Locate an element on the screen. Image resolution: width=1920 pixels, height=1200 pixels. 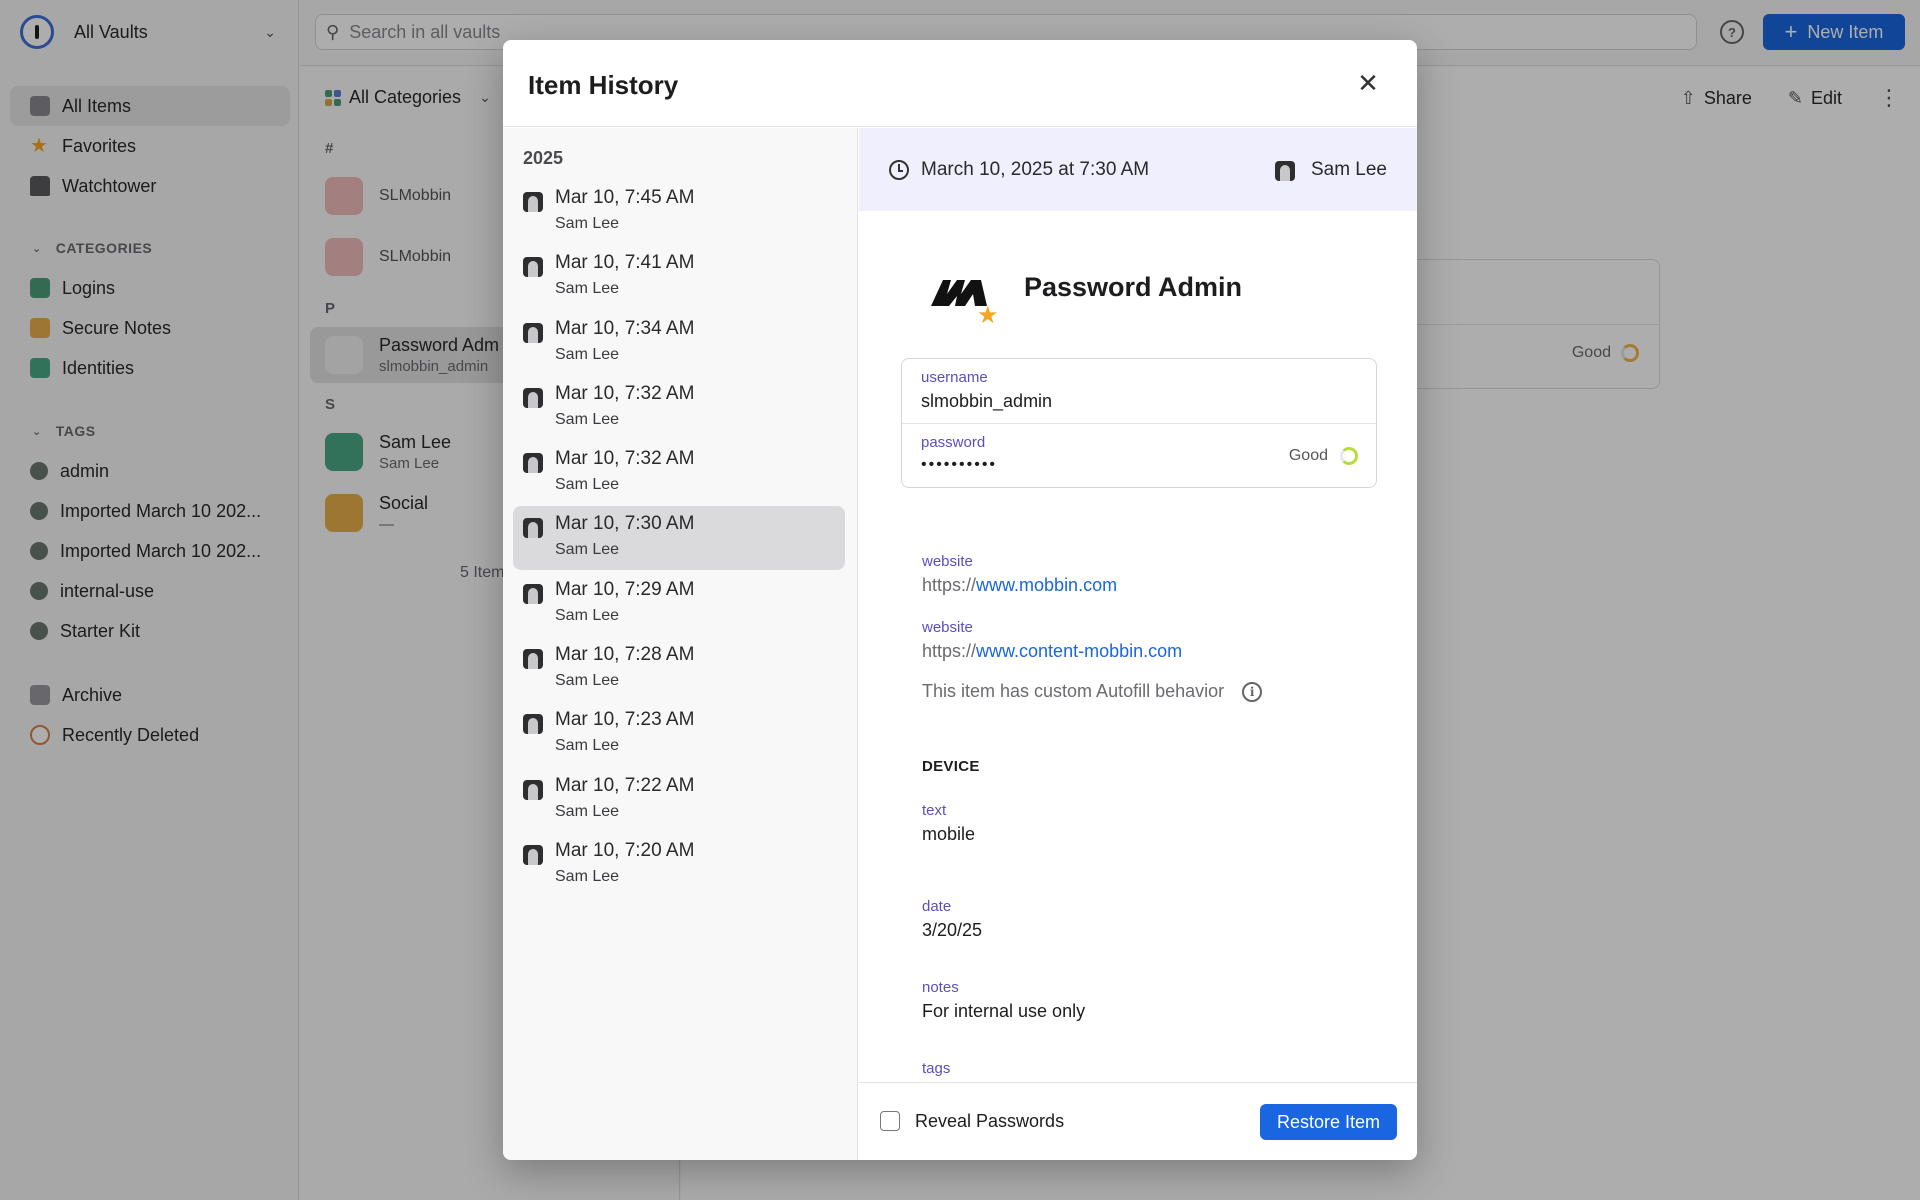
history-entry-time: Mar 10, 7:45 AM is located at coordinates (625, 197).